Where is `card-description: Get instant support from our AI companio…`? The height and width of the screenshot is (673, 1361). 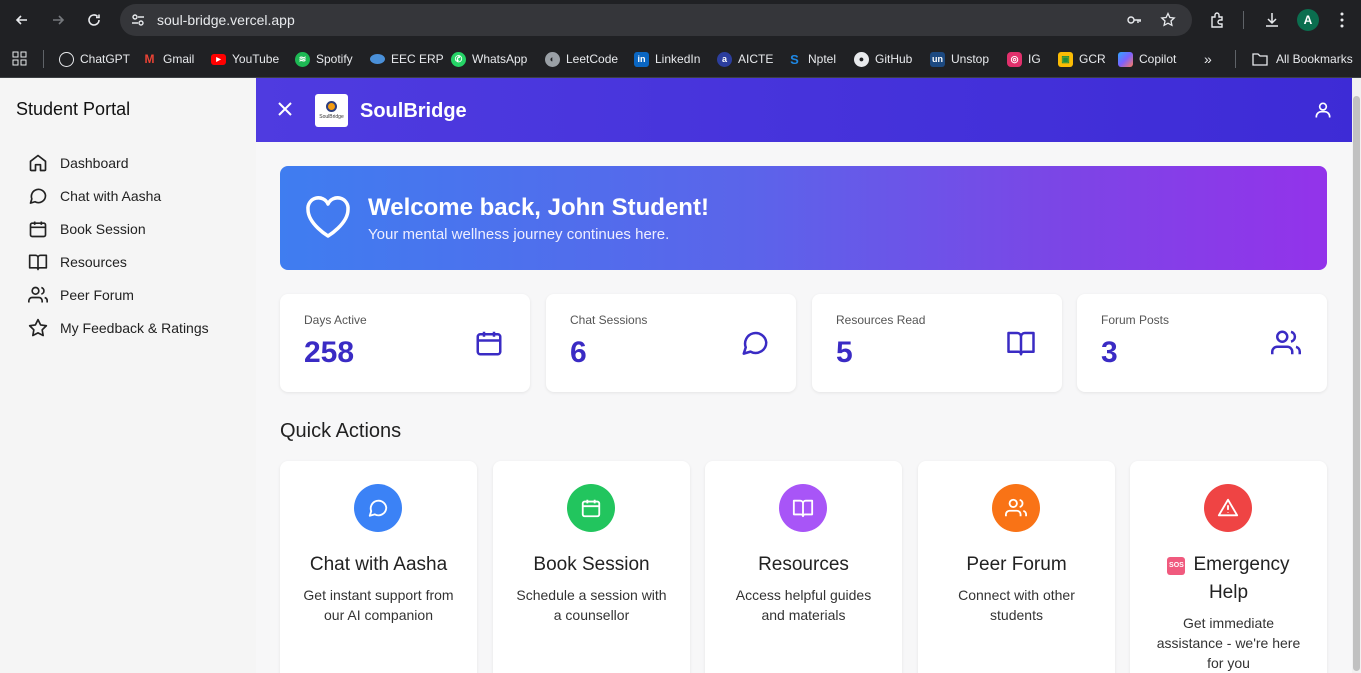
card-description: Get instant support from our AI companio… is located at coordinates (378, 605).